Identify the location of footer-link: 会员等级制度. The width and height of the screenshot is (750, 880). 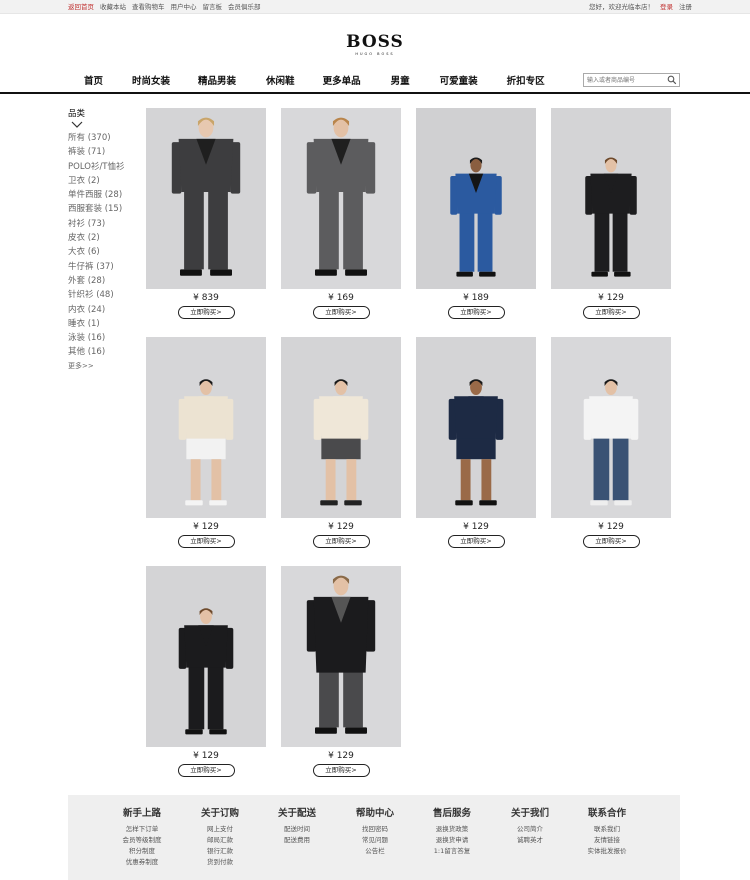
(142, 840).